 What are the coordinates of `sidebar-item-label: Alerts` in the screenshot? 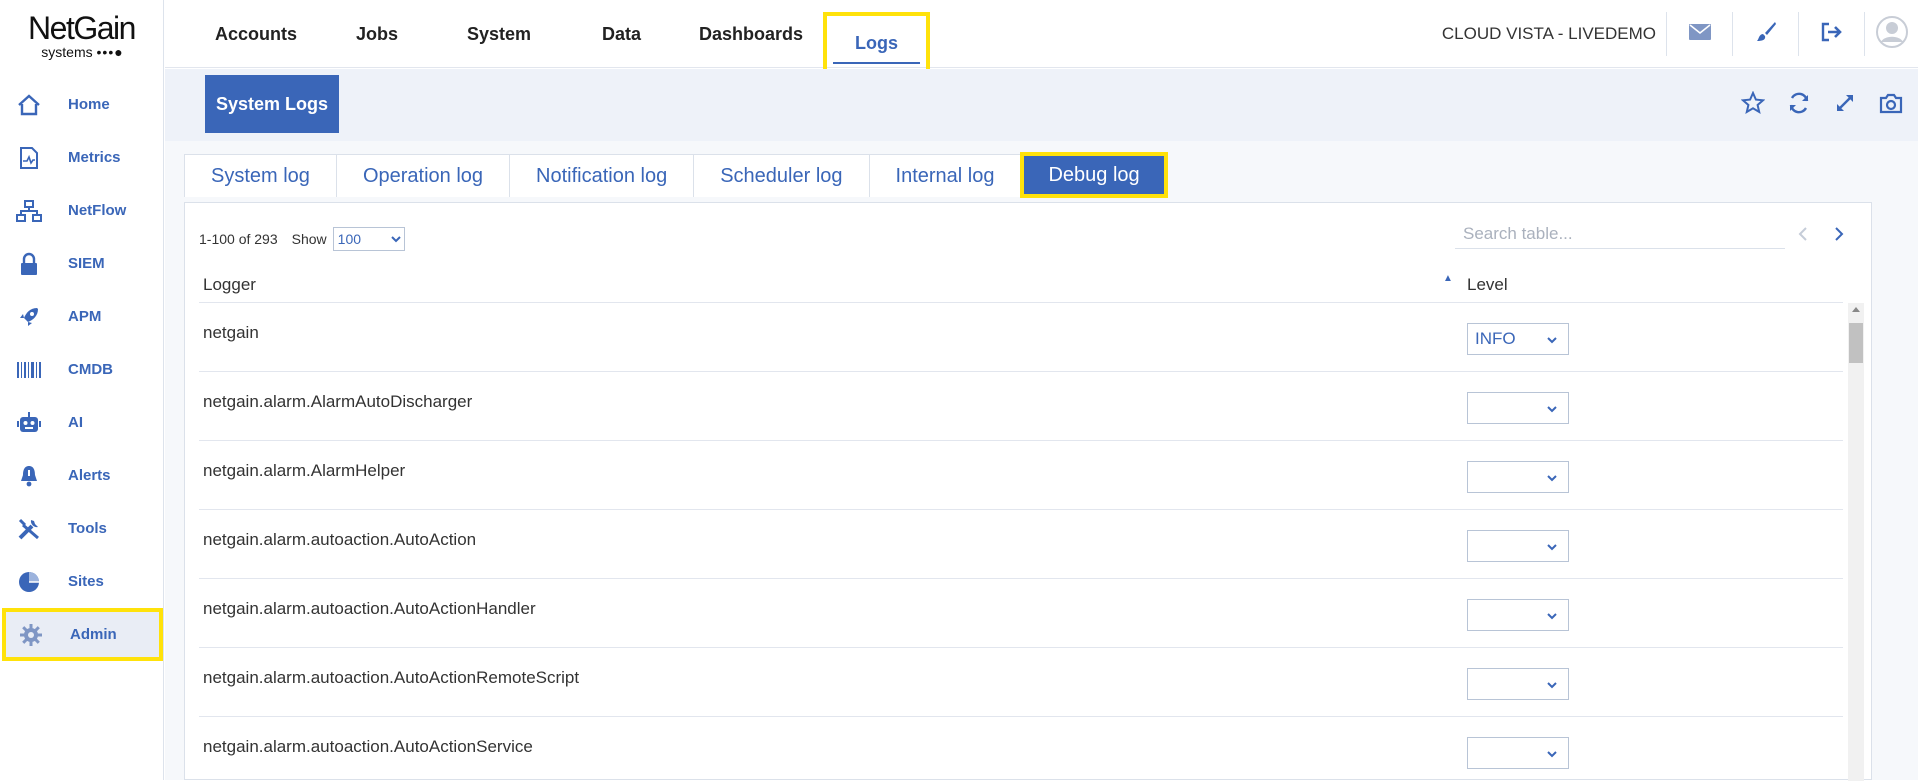 It's located at (89, 475).